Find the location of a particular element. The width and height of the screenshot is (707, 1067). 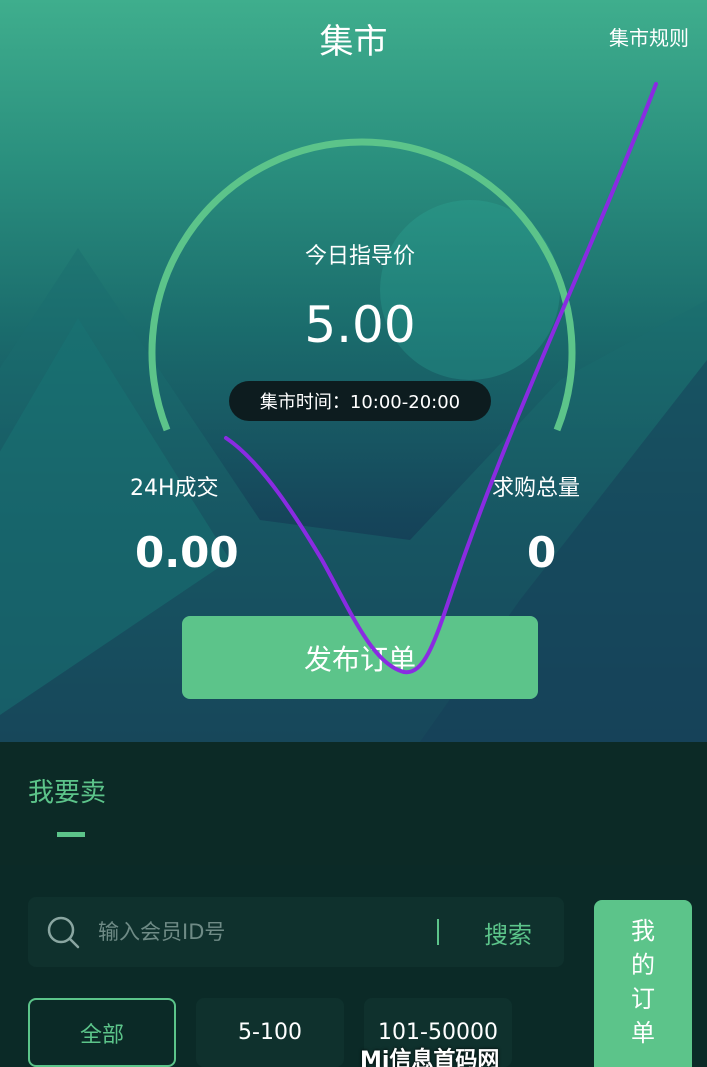

market-time-text: 集市时间：10:00-20:00 is located at coordinates (360, 402).